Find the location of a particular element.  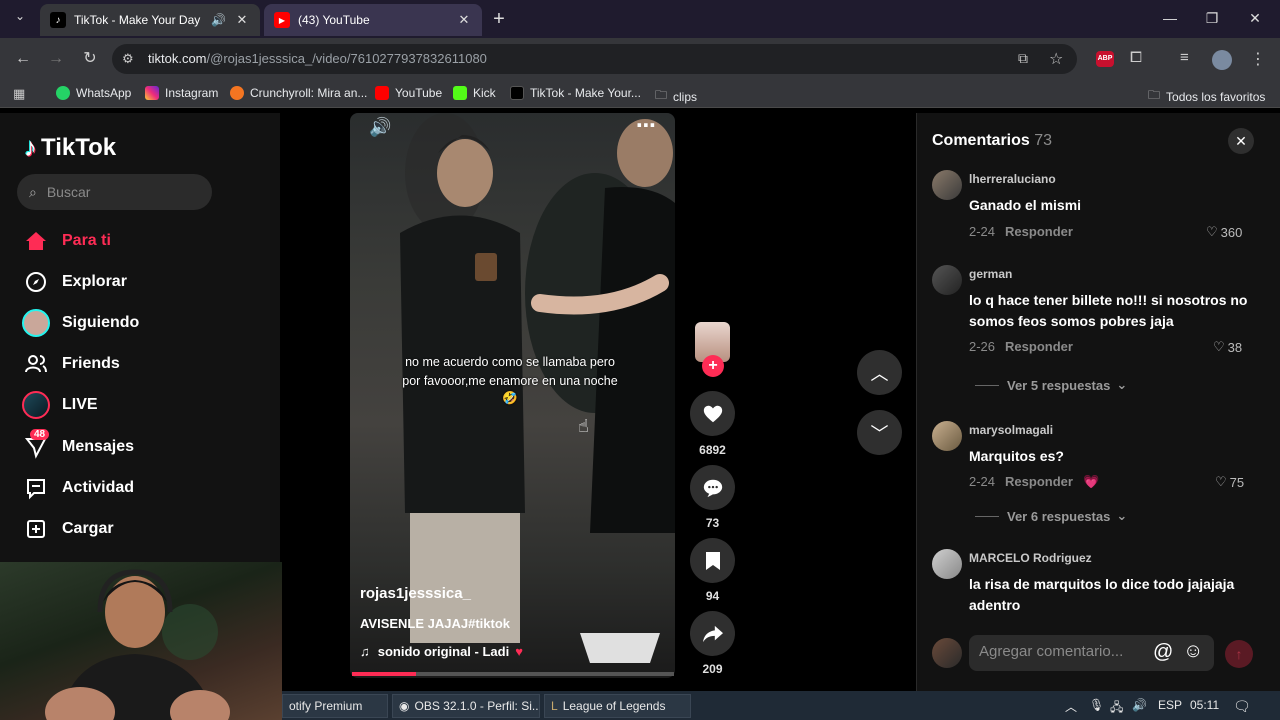

share-icon is located at coordinates (712, 633).